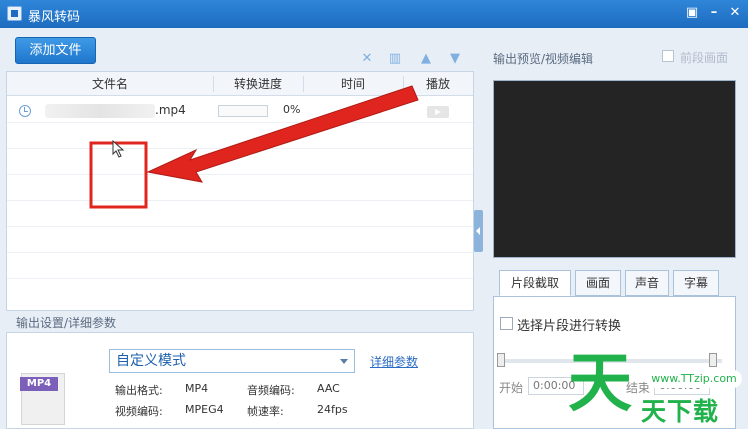  What do you see at coordinates (438, 84) in the screenshot?
I see `column-header-play: 播放` at bounding box center [438, 84].